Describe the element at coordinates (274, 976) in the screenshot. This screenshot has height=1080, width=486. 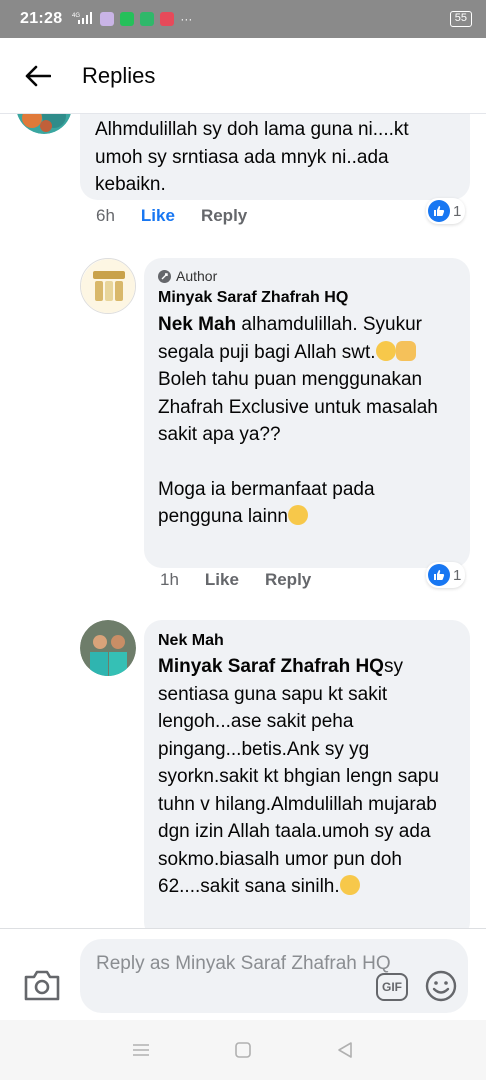
I see `reply-input: Reply as Minyak Saraf Zhafrah HQ` at that location.